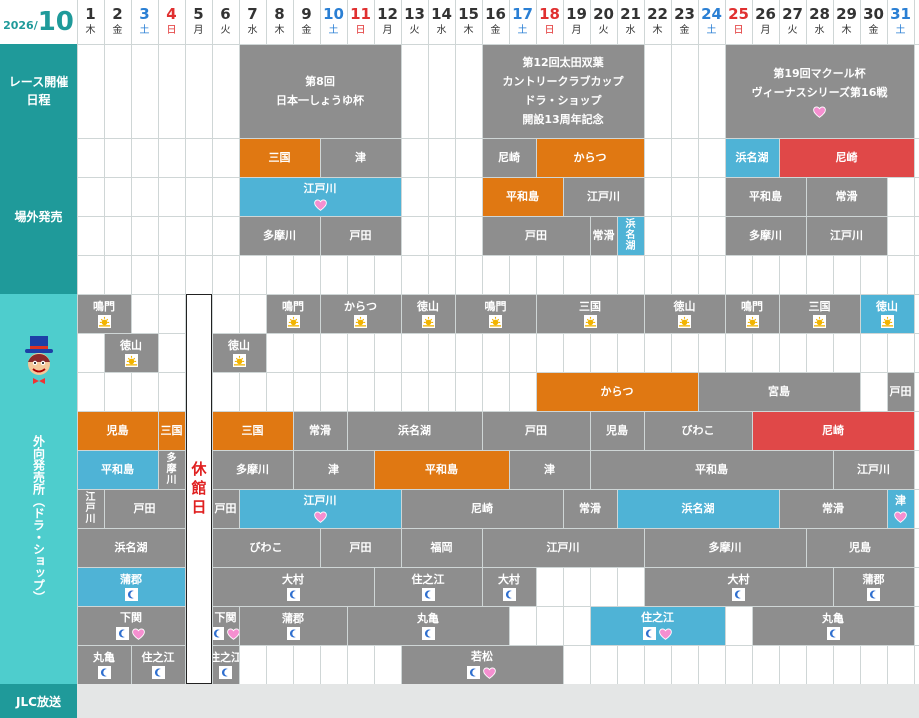  What do you see at coordinates (549, 22) in the screenshot?
I see `day-header-18: 18 日` at bounding box center [549, 22].